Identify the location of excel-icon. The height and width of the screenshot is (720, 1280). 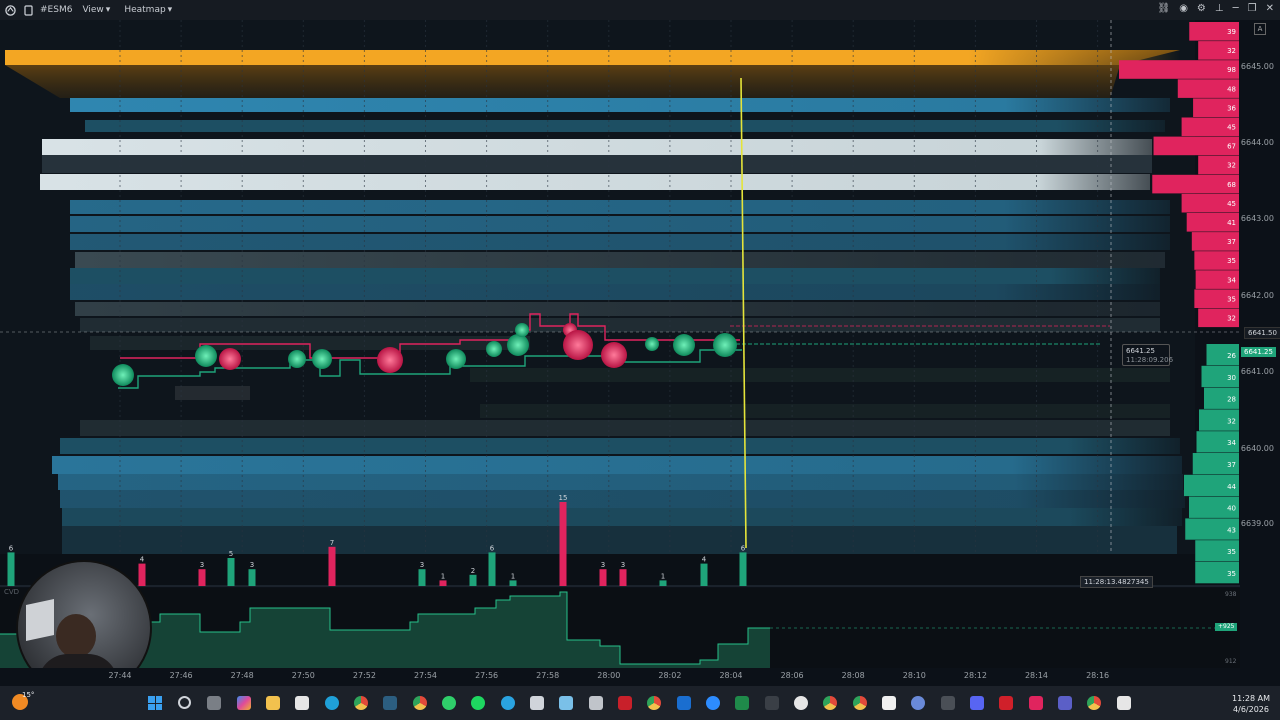
(742, 703).